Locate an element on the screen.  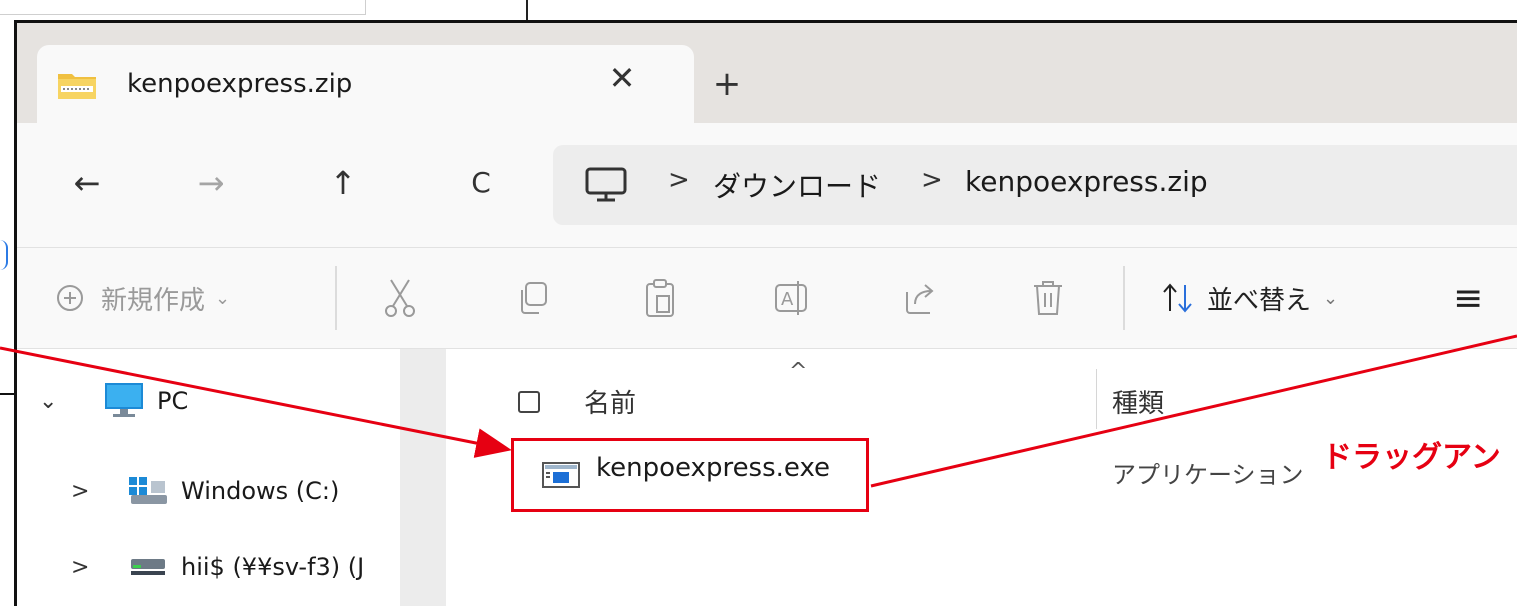
nav-item-label: Windows (C:) is located at coordinates (260, 491).